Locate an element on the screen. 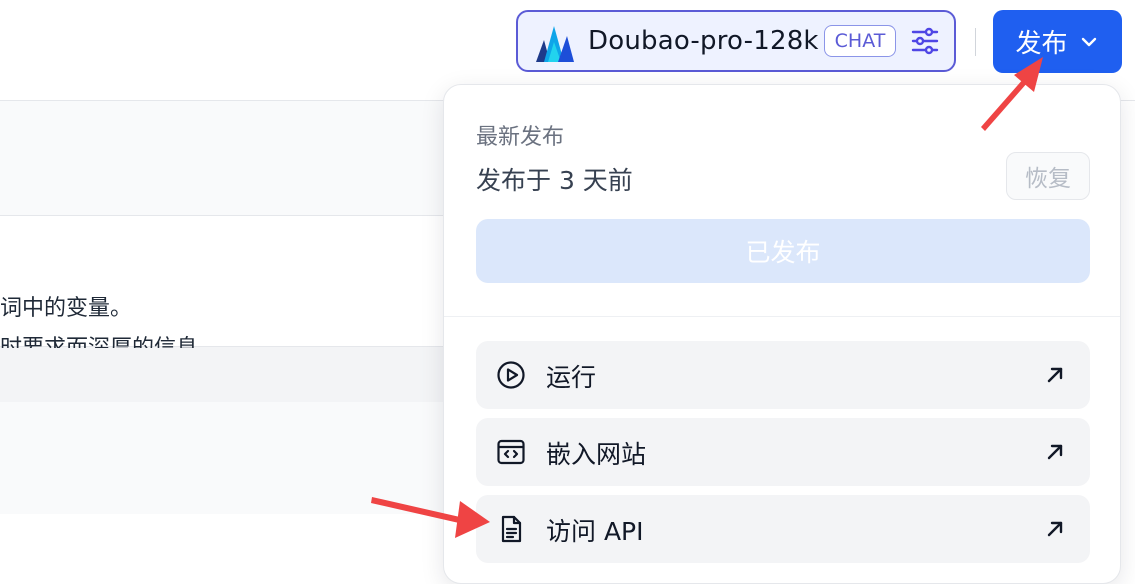  action-run: 运行 is located at coordinates (783, 375).